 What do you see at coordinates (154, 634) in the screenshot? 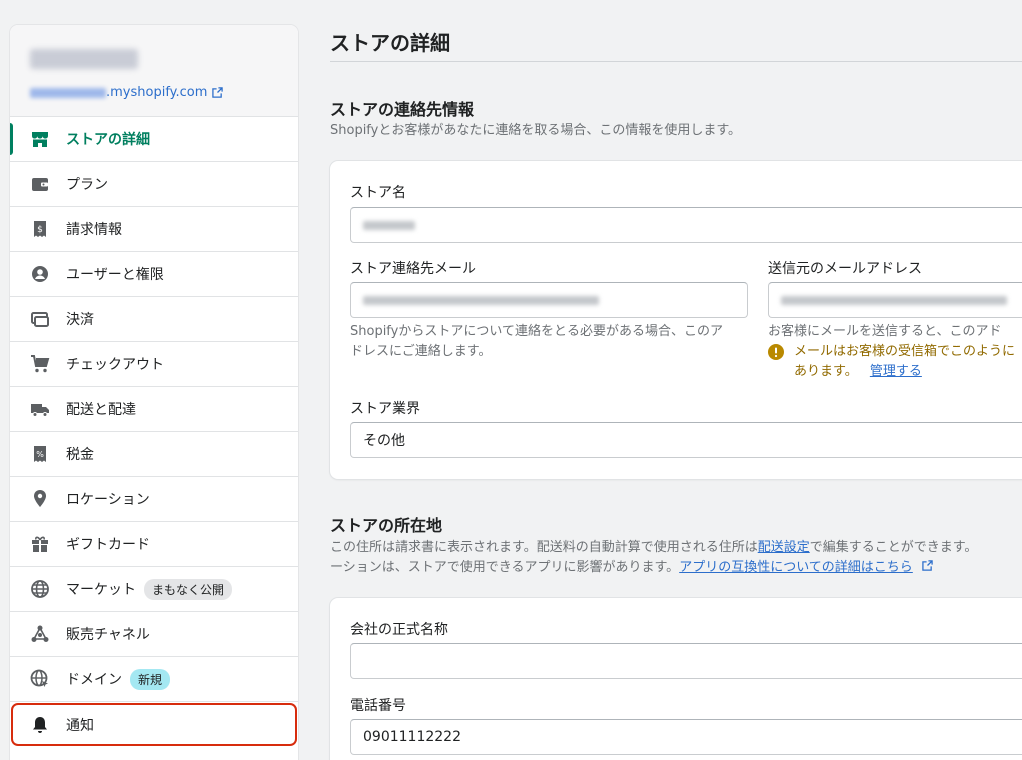
I see `sidebar-item-sales-channels: 販売チャネル` at bounding box center [154, 634].